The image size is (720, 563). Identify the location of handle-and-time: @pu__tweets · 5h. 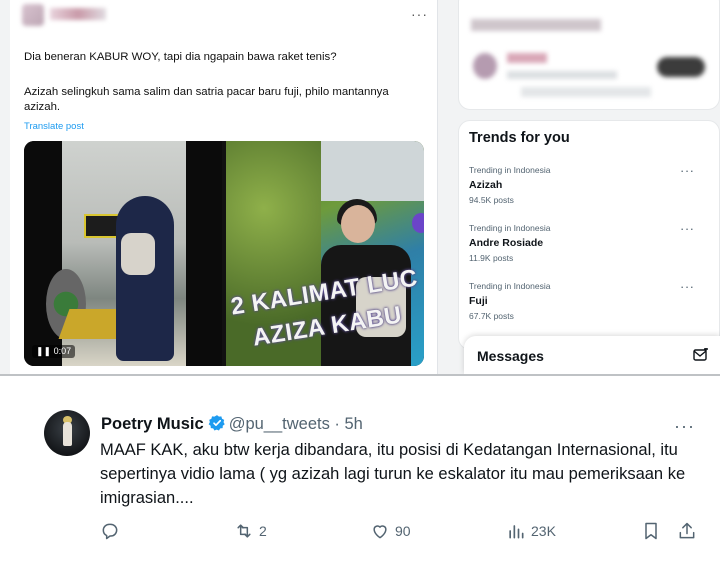
(295, 424).